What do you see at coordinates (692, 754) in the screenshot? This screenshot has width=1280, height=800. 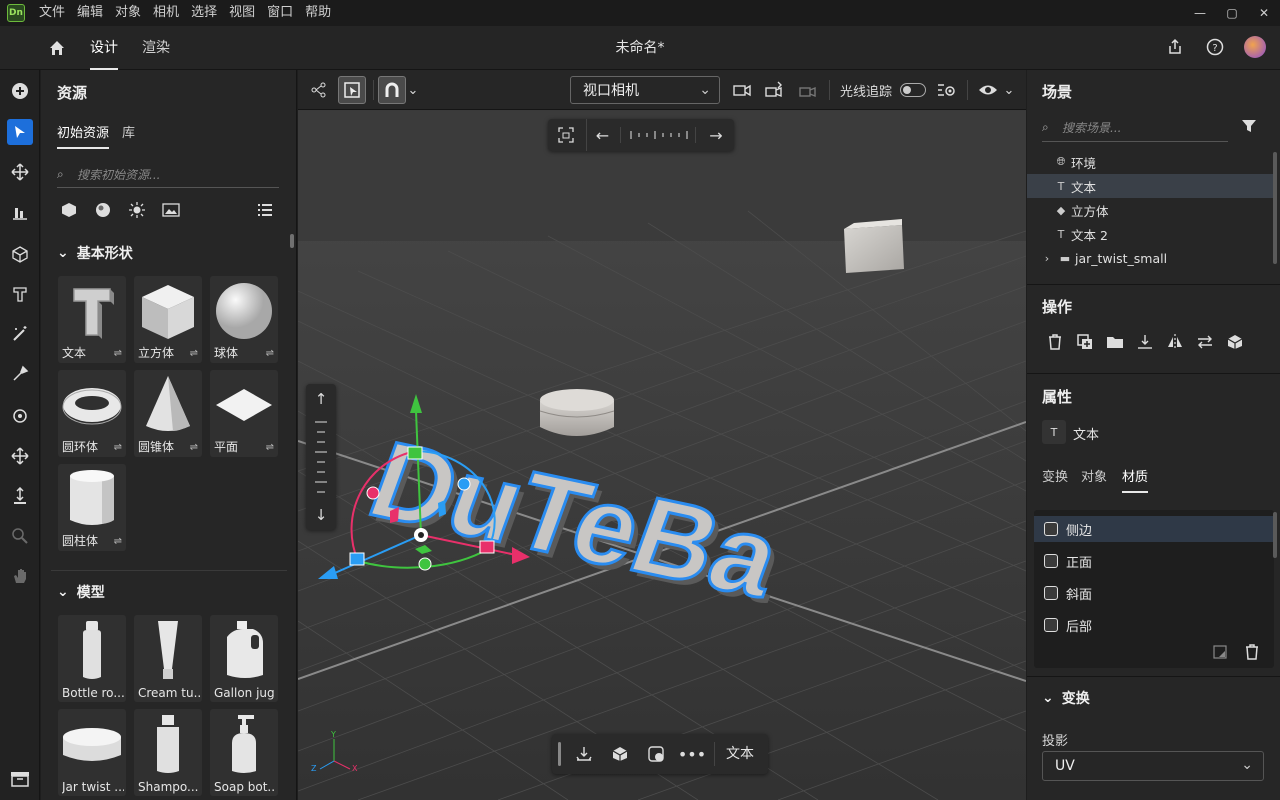 I see `more-icon: •••` at bounding box center [692, 754].